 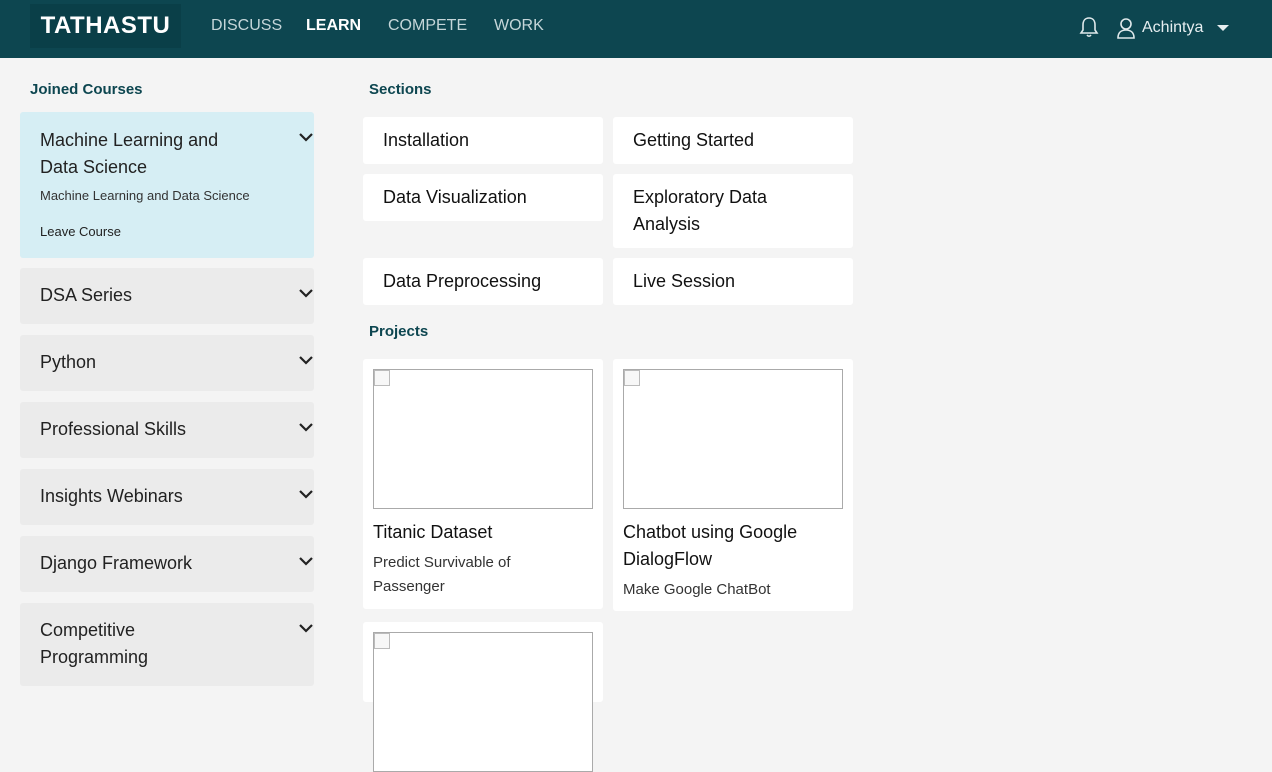 I want to click on nav-learn: LEARN, so click(x=333, y=26).